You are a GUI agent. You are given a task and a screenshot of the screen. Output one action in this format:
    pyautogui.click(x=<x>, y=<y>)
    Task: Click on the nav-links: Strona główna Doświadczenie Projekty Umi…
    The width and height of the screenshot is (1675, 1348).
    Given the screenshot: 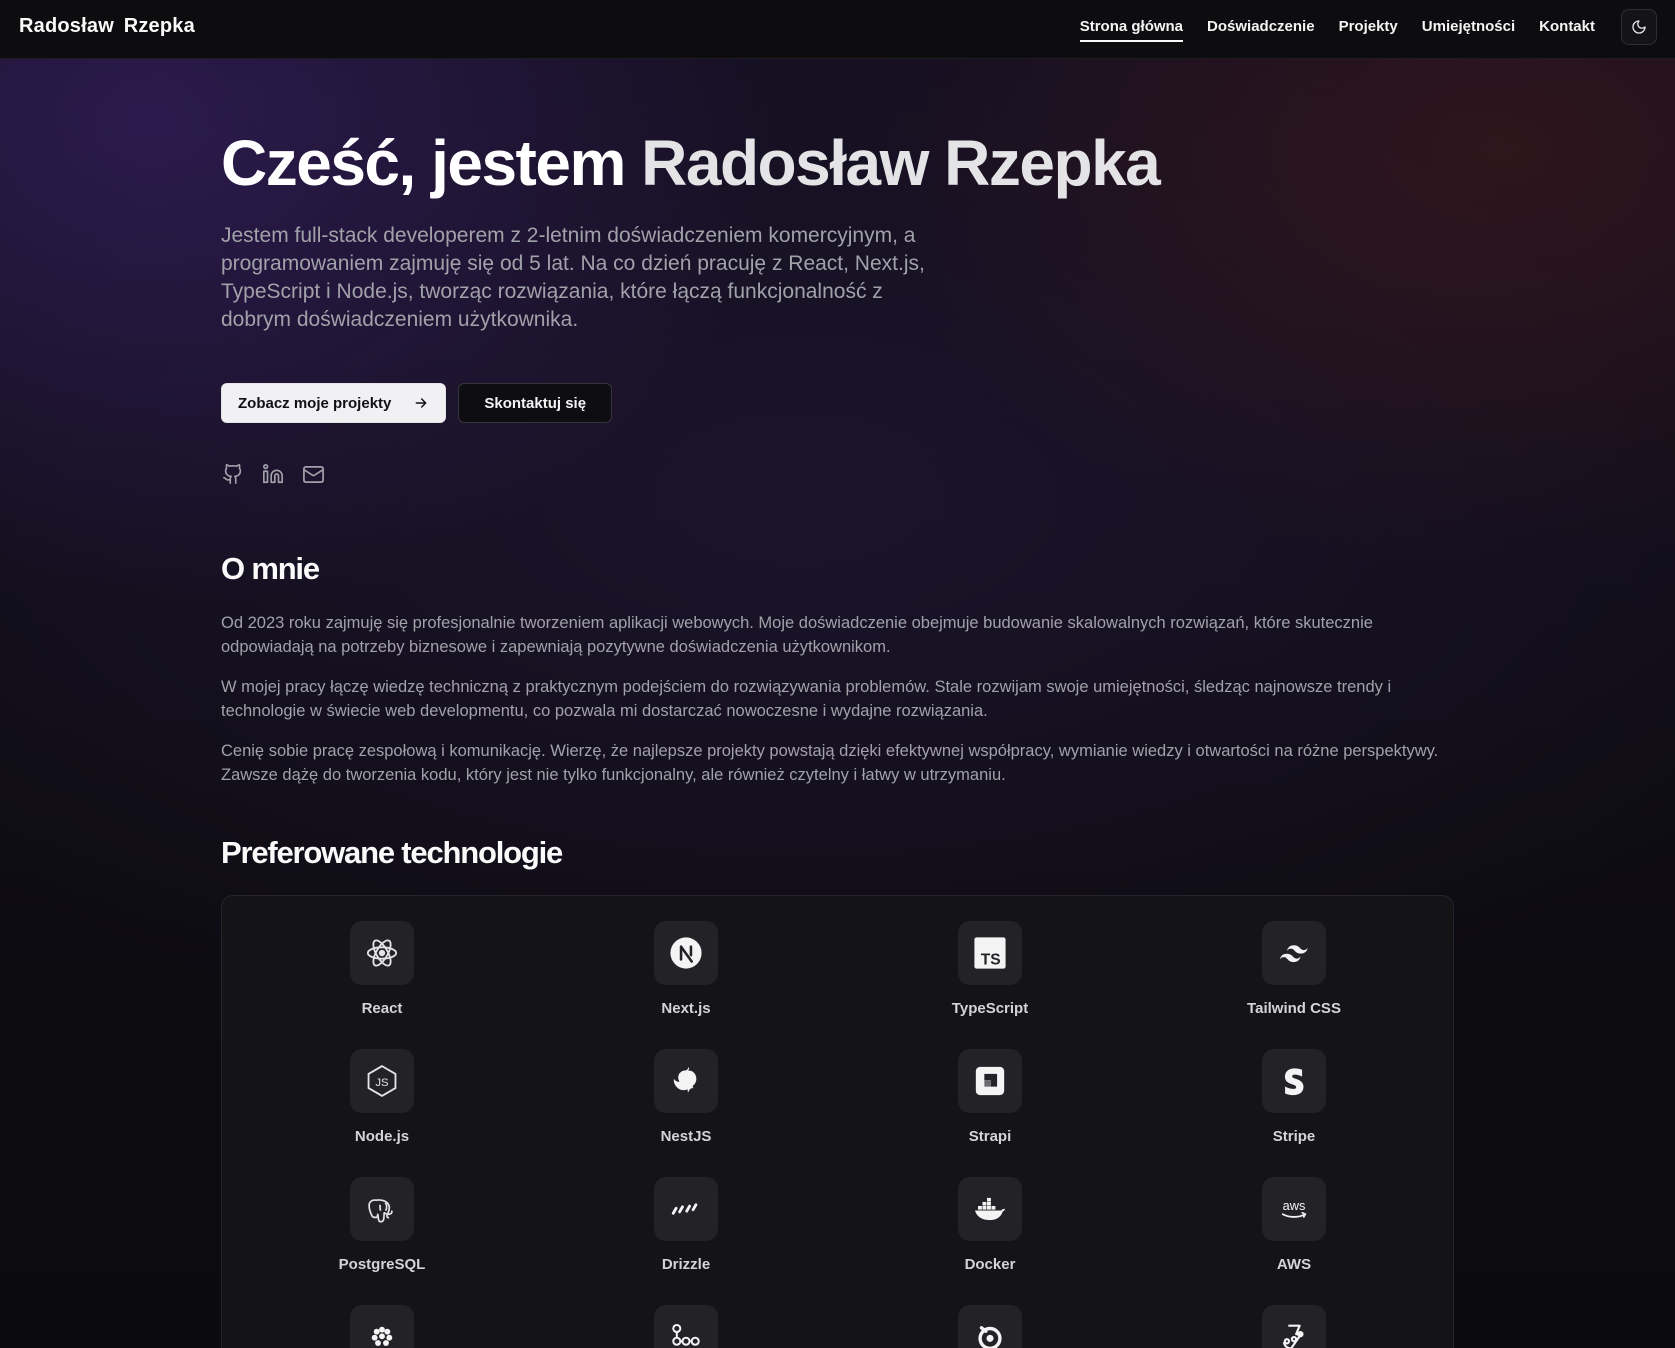 What is the action you would take?
    pyautogui.click(x=1337, y=30)
    